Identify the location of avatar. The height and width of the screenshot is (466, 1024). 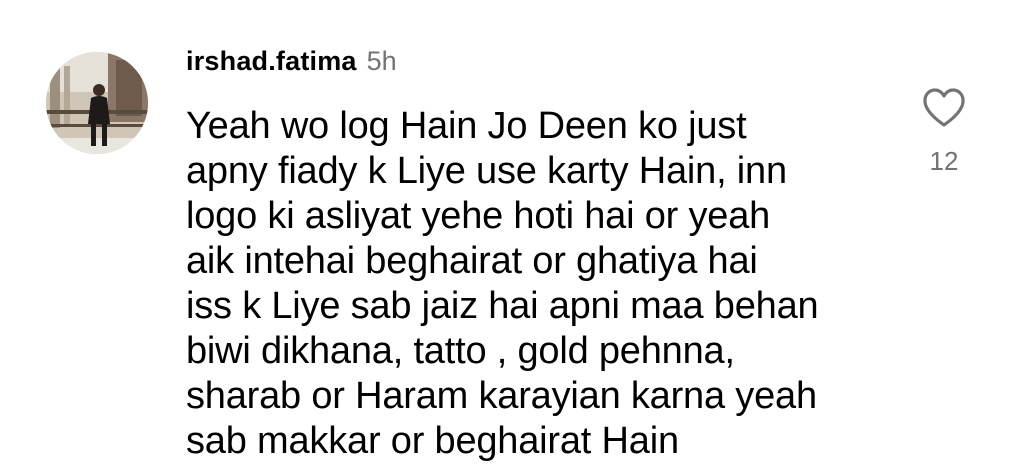
(97, 103).